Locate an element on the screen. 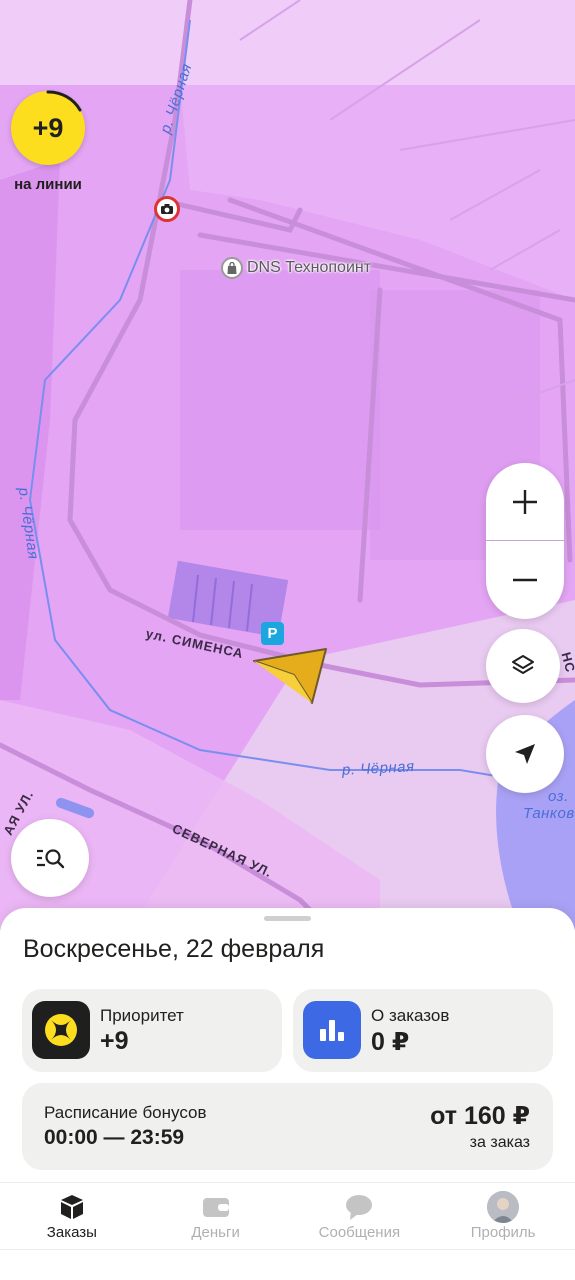  bar-chart-icon is located at coordinates (332, 1030).